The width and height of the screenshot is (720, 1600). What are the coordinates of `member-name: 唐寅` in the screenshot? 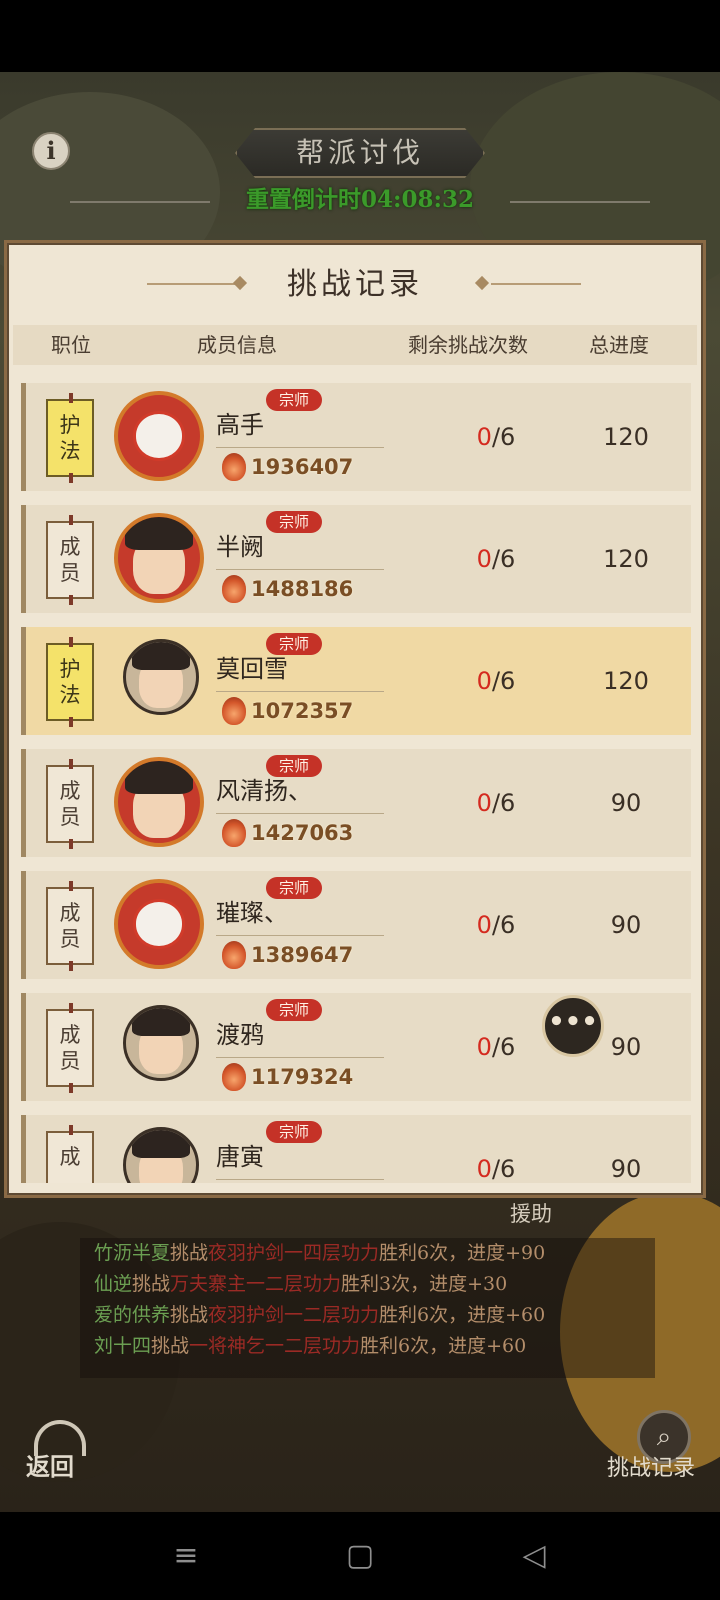 It's located at (240, 1157).